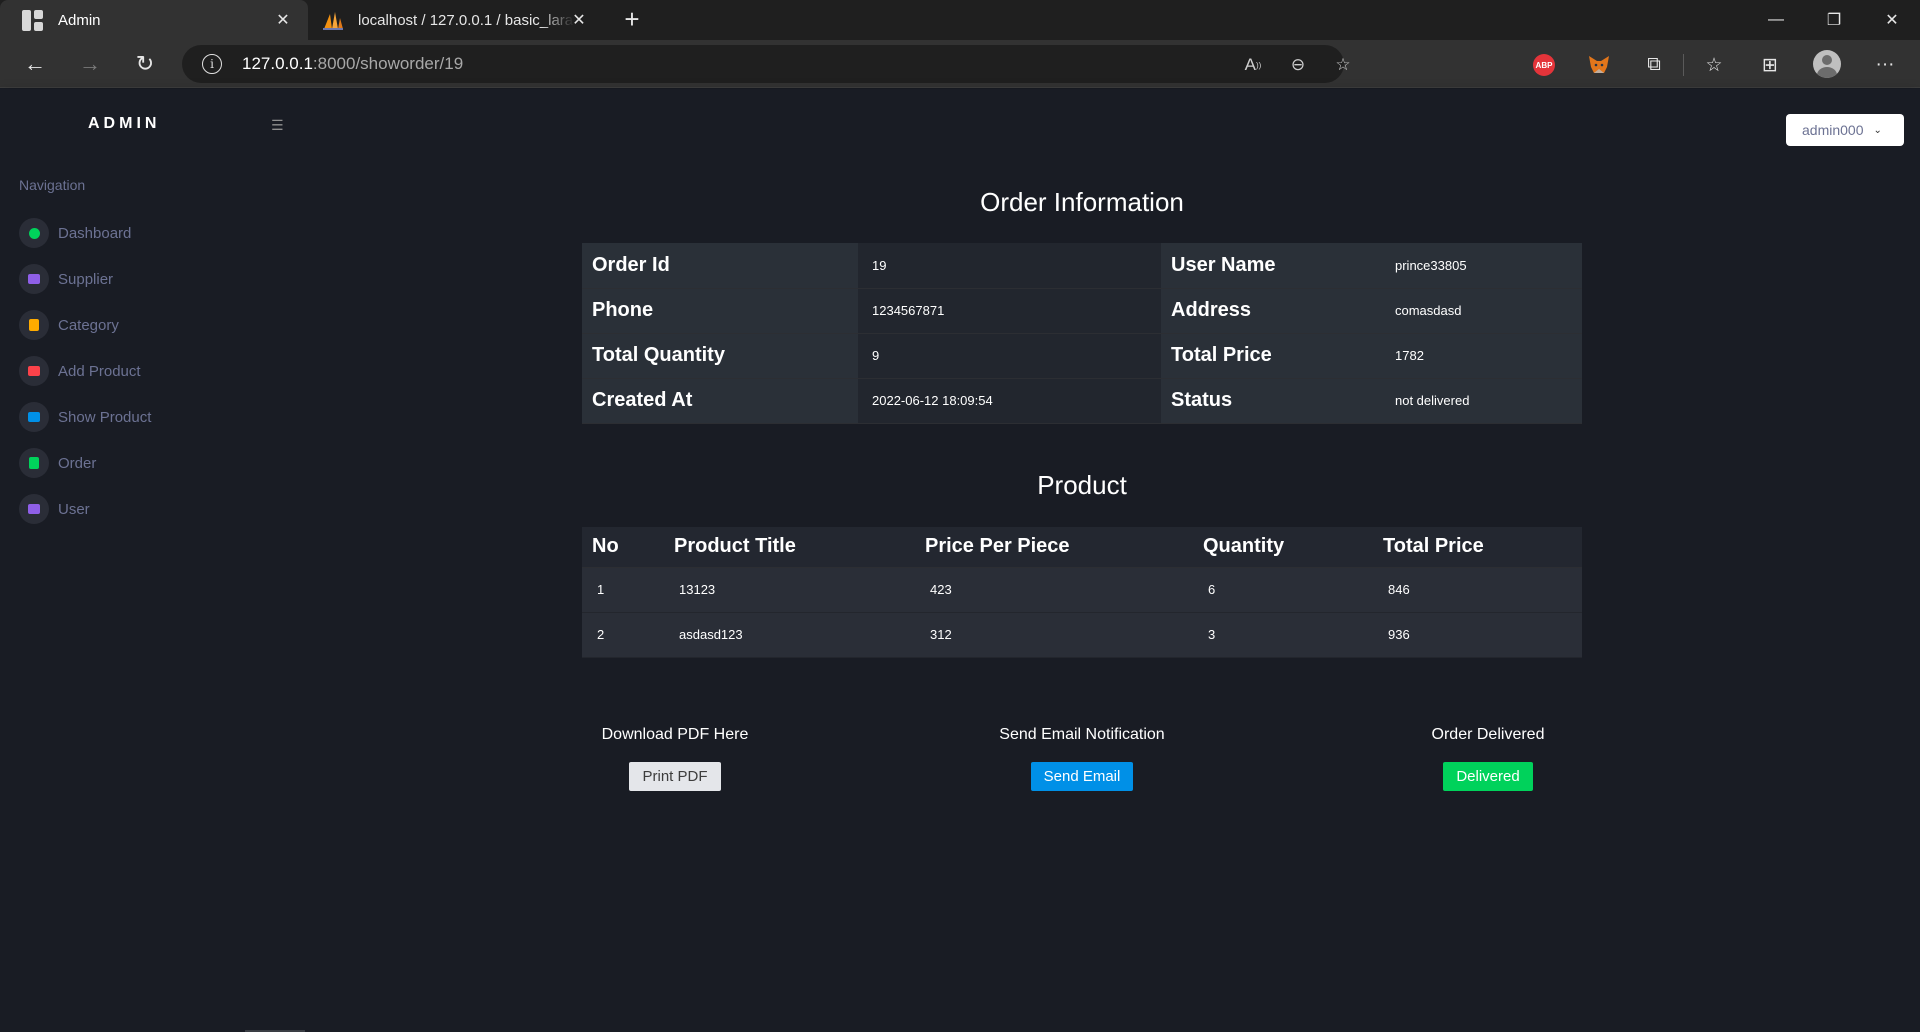  Describe the element at coordinates (623, 547) in the screenshot. I see `col-no: No` at that location.